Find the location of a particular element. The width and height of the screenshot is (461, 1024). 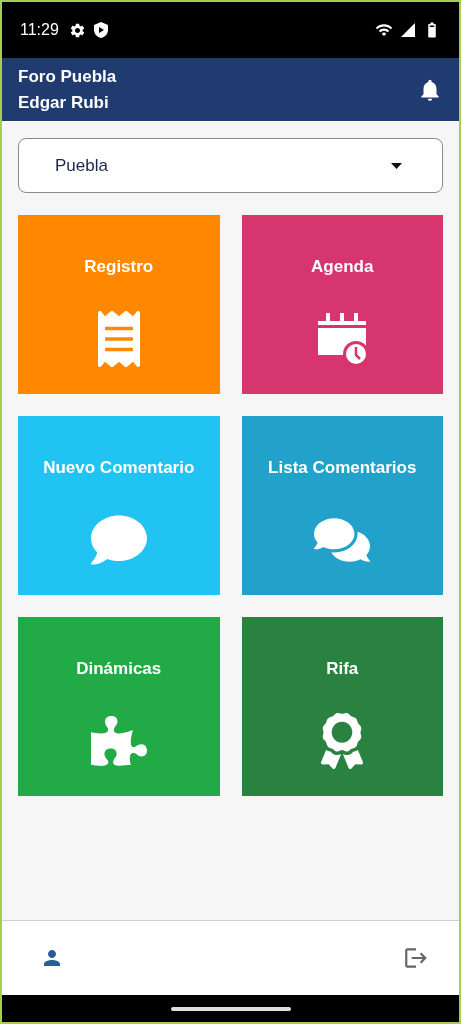

status-time: 11:29 is located at coordinates (39, 30).